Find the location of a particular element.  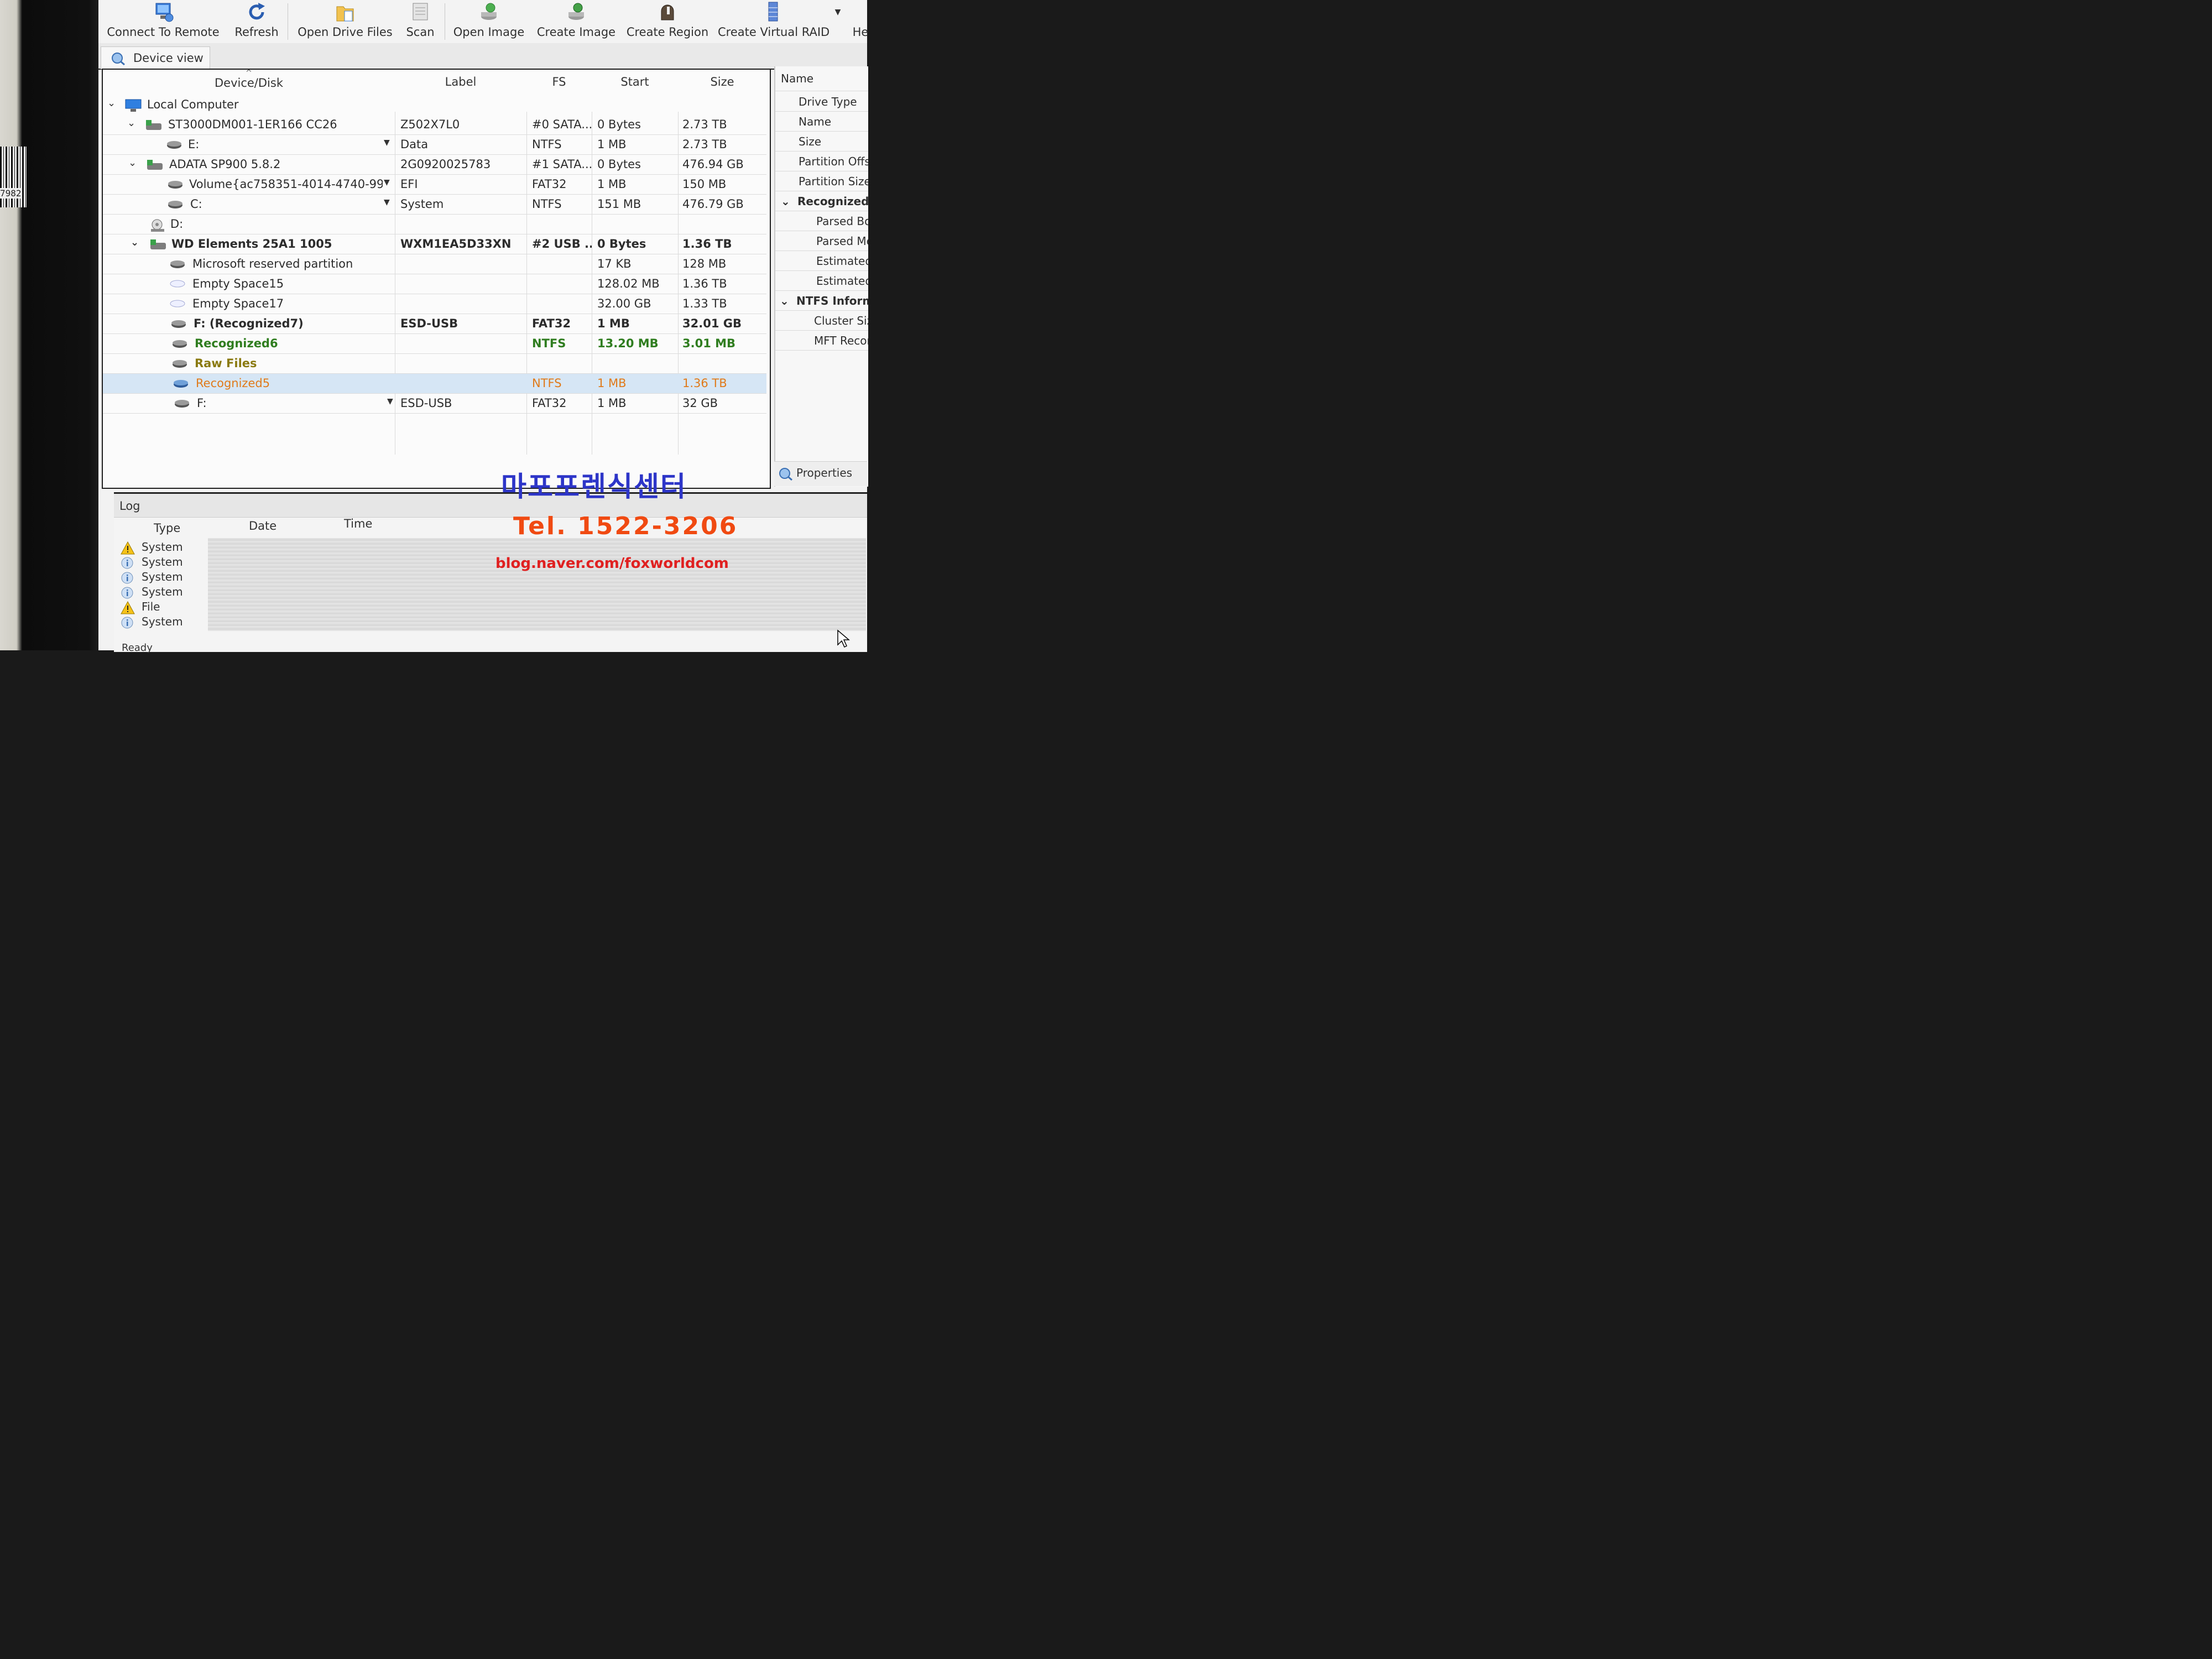

create-region-button: Create Region is located at coordinates (668, 21).